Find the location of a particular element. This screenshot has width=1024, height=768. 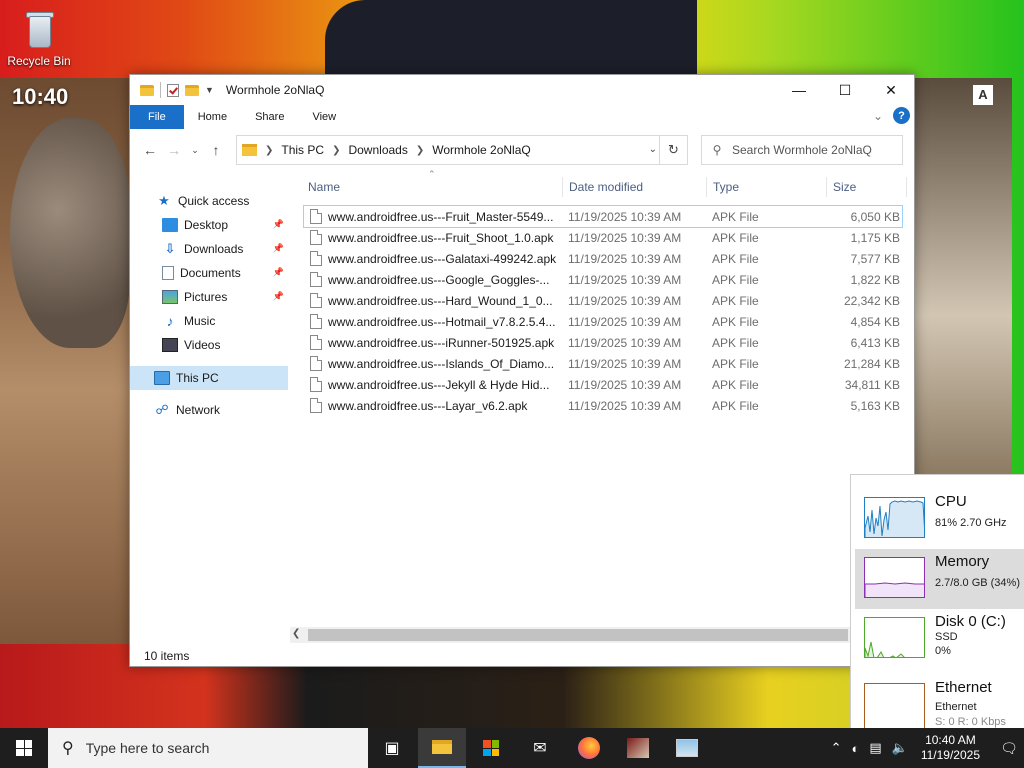

maximize-button: ☐ is located at coordinates (845, 90).